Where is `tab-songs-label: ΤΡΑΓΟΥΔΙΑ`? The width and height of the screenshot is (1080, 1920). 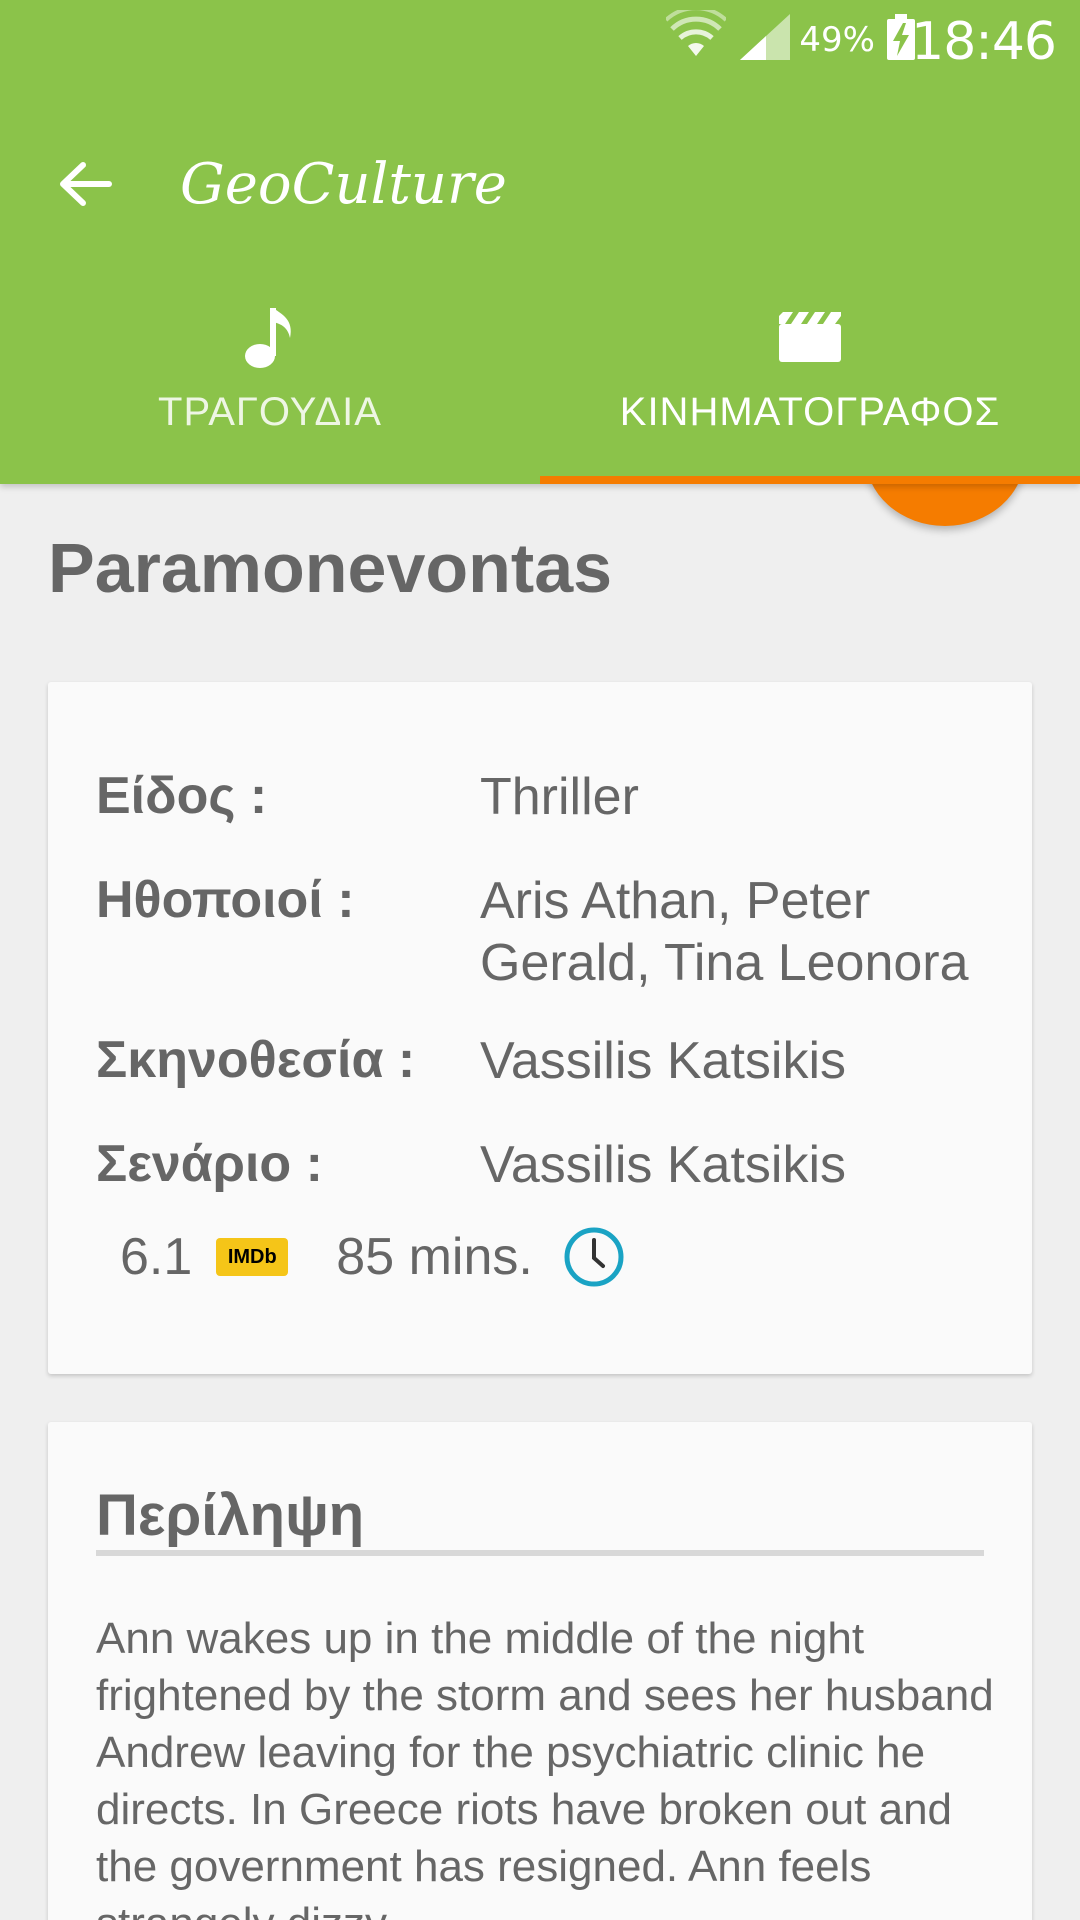
tab-songs-label: ΤΡΑΓΟΥΔΙΑ is located at coordinates (270, 412).